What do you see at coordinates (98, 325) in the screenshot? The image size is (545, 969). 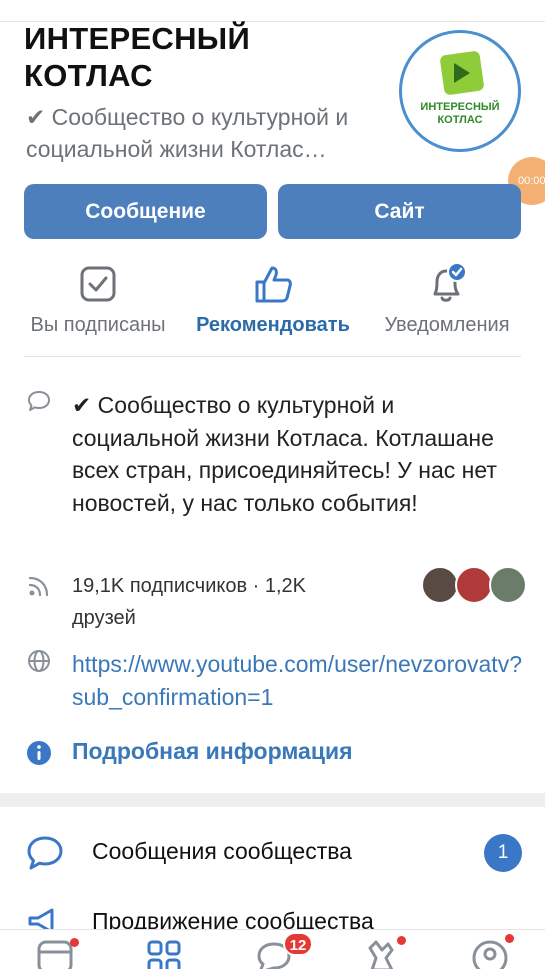 I see `subscribed-label: Вы подписаны` at bounding box center [98, 325].